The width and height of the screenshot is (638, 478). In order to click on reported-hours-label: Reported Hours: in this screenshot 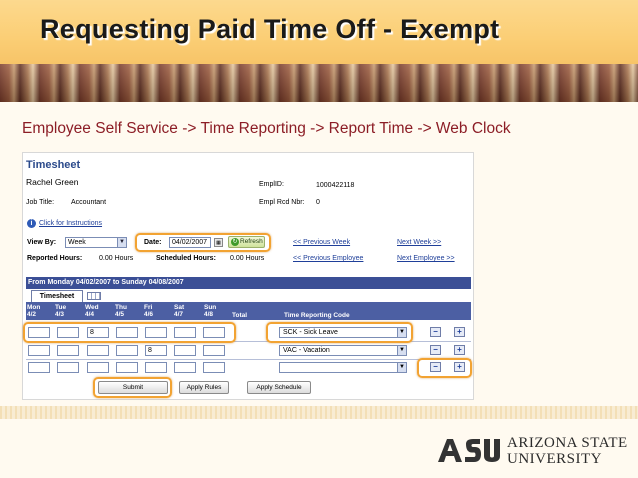, I will do `click(55, 258)`.